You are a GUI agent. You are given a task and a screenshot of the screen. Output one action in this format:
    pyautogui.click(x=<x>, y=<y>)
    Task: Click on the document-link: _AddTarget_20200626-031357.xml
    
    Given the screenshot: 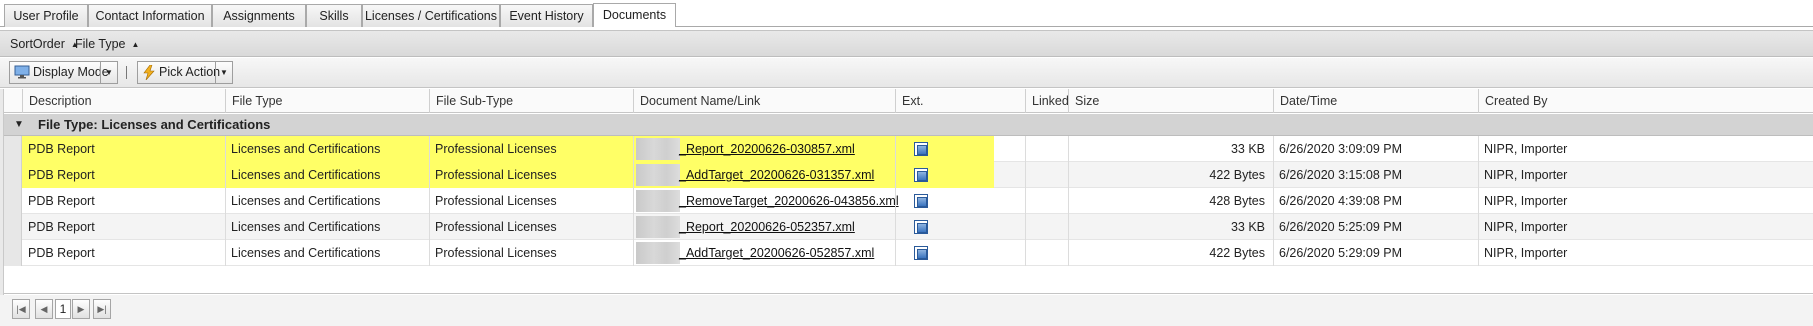 What is the action you would take?
    pyautogui.click(x=776, y=175)
    